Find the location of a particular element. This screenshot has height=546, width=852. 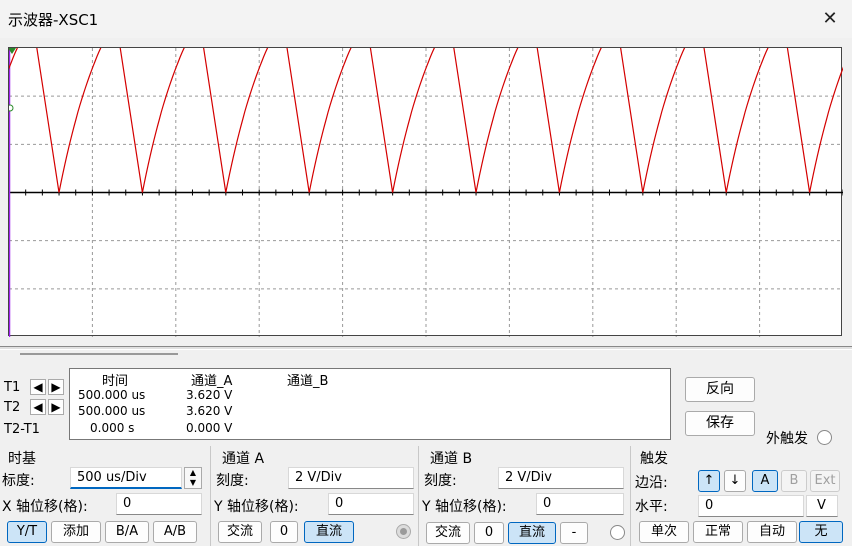

ext-trigger-radio is located at coordinates (824, 437).